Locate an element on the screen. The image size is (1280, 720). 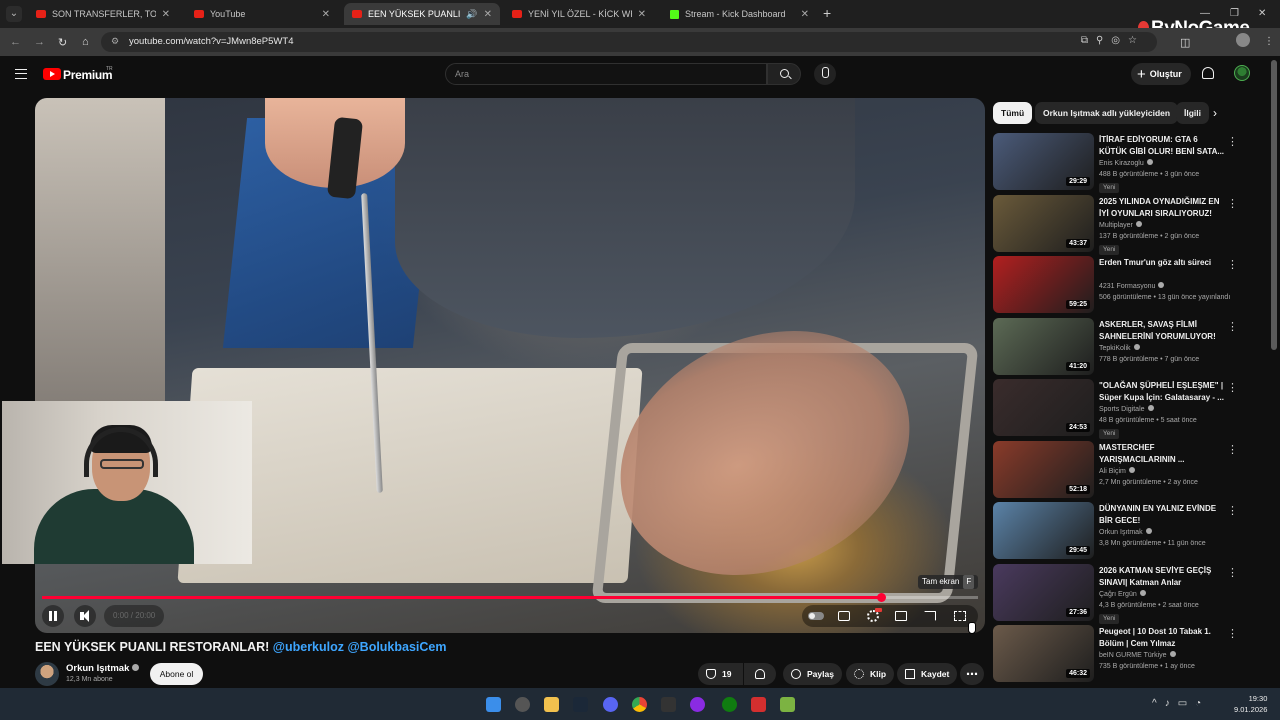
video-thumbnail: 46:32 is located at coordinates (1043, 653).